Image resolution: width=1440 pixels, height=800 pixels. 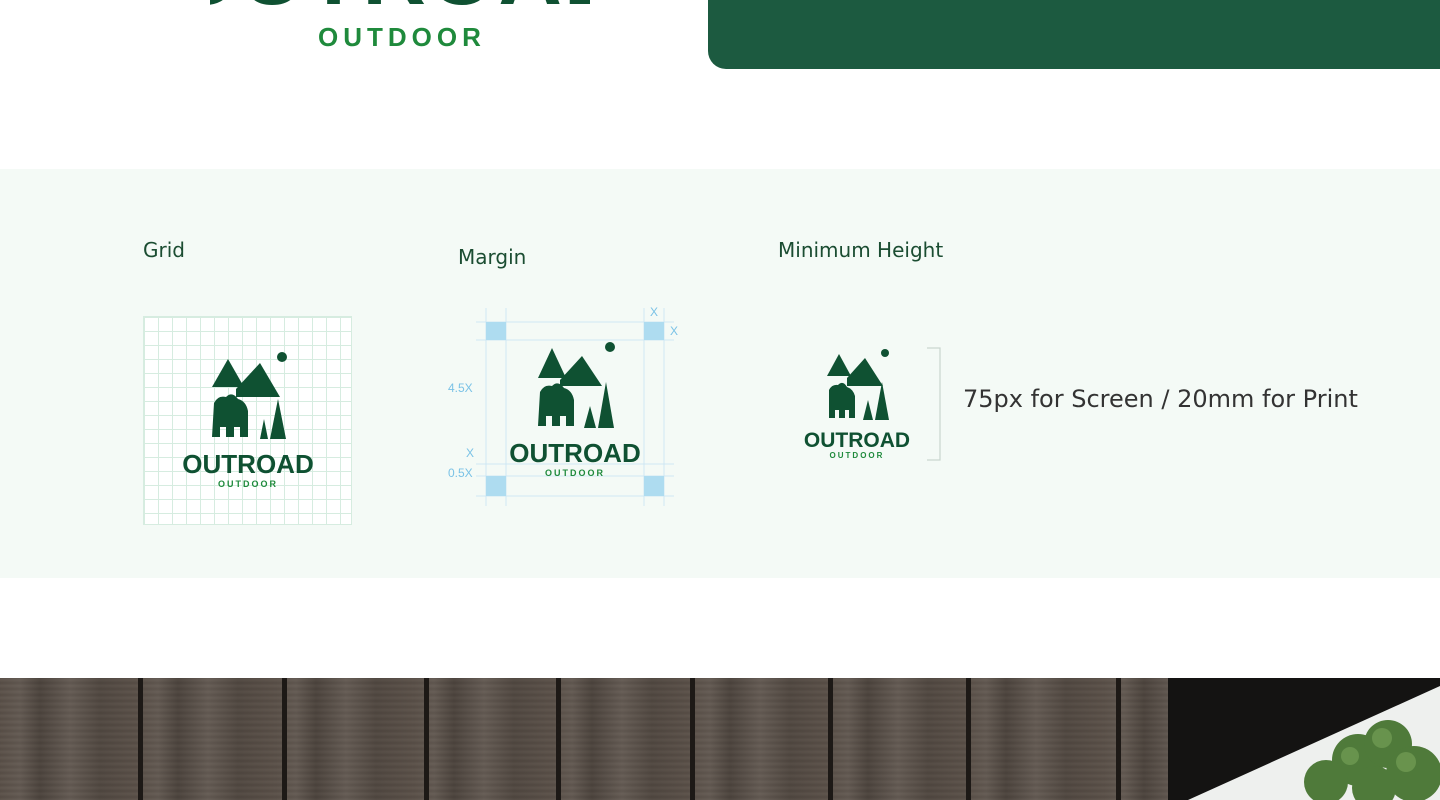 What do you see at coordinates (654, 312) in the screenshot?
I see `mark-x-top: X` at bounding box center [654, 312].